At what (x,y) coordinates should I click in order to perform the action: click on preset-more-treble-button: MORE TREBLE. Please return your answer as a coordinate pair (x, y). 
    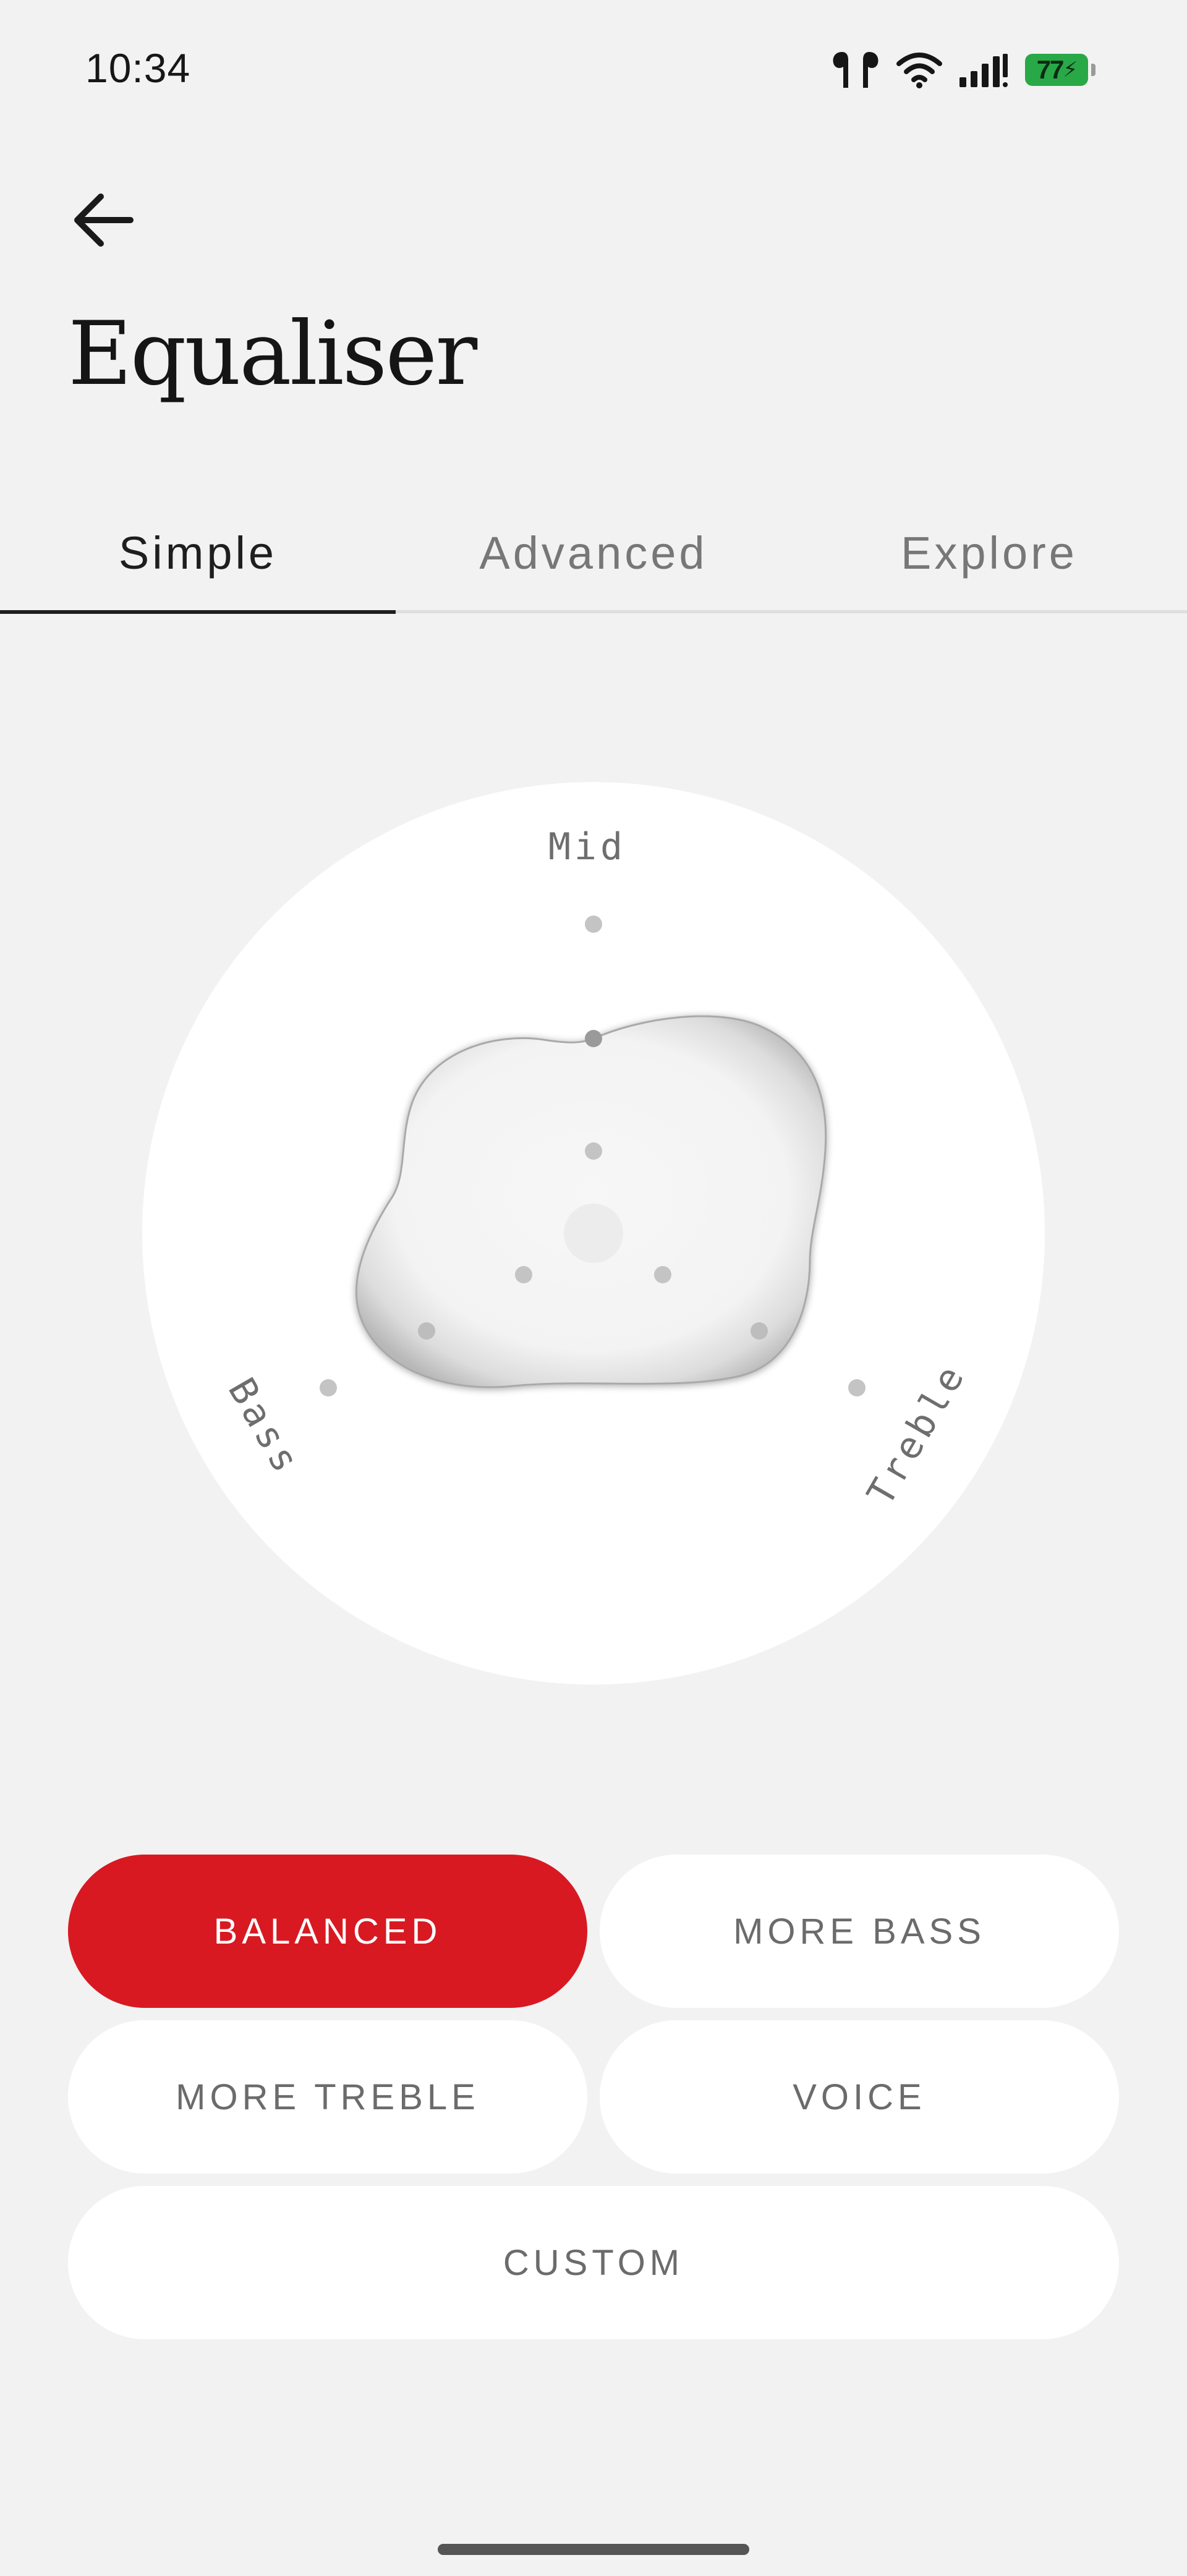
    Looking at the image, I should click on (328, 2097).